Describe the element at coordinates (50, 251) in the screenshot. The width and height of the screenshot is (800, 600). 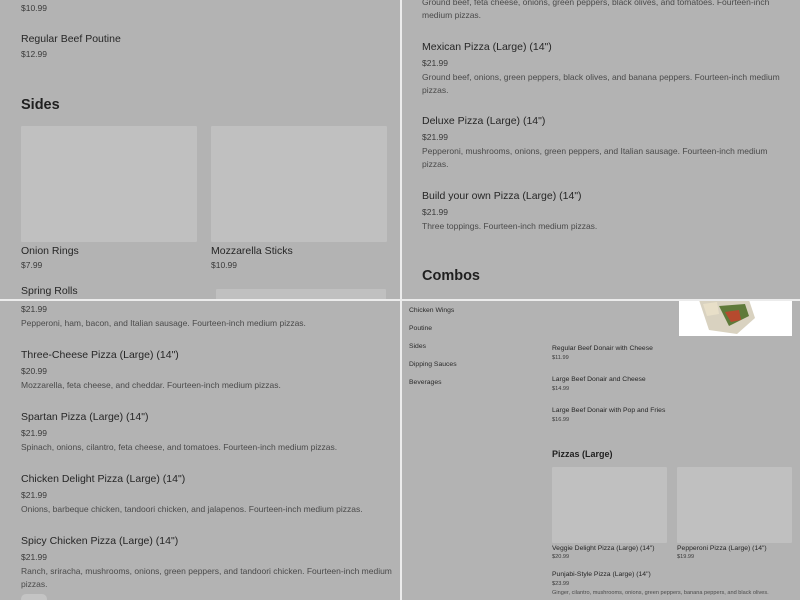
I see `item-name: Onion Rings` at that location.